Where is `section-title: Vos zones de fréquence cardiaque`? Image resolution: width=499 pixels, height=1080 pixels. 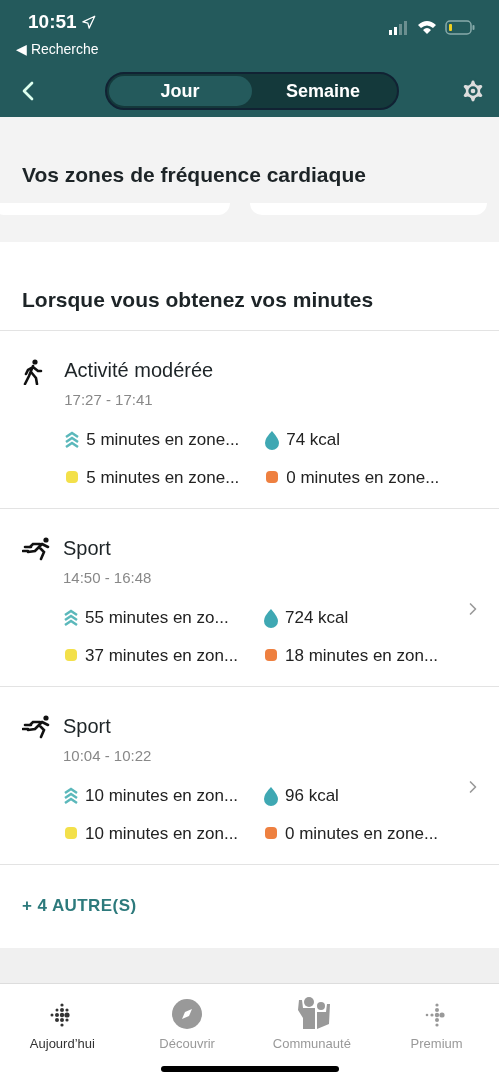
section-title: Vos zones de fréquence cardiaque is located at coordinates (194, 175).